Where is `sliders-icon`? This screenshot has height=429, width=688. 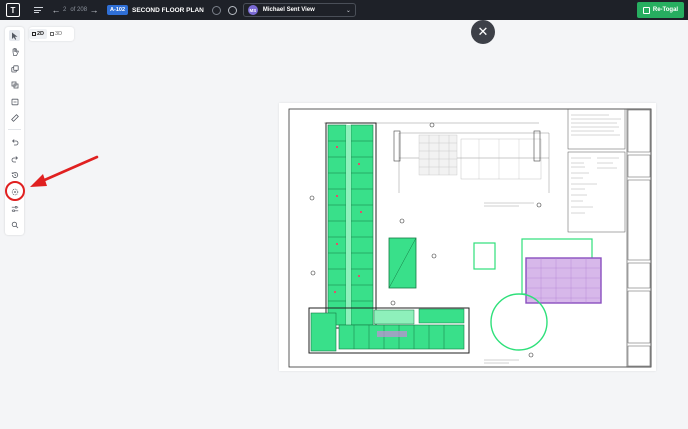
sliders-icon is located at coordinates (14, 208).